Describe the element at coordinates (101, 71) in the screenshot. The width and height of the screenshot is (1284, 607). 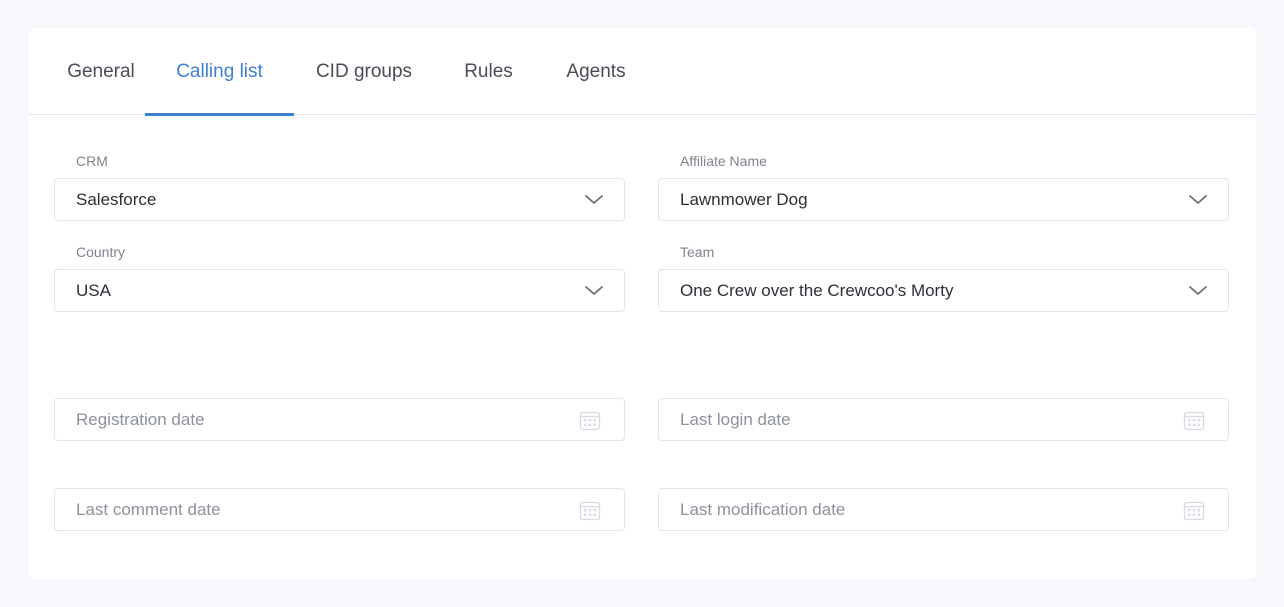
I see `tab-general: General` at that location.